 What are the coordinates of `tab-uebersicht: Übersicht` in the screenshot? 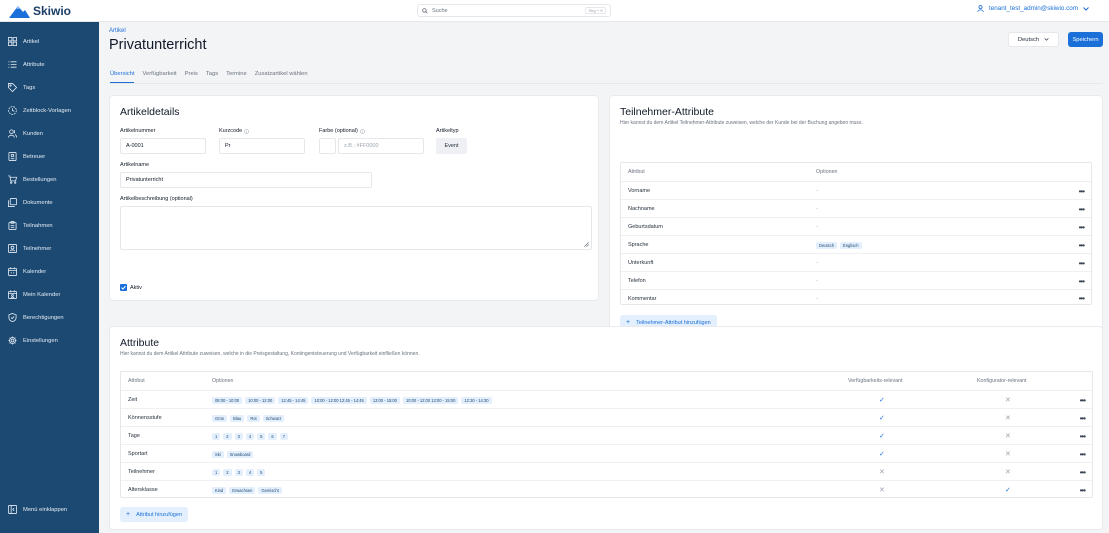 It's located at (122, 77).